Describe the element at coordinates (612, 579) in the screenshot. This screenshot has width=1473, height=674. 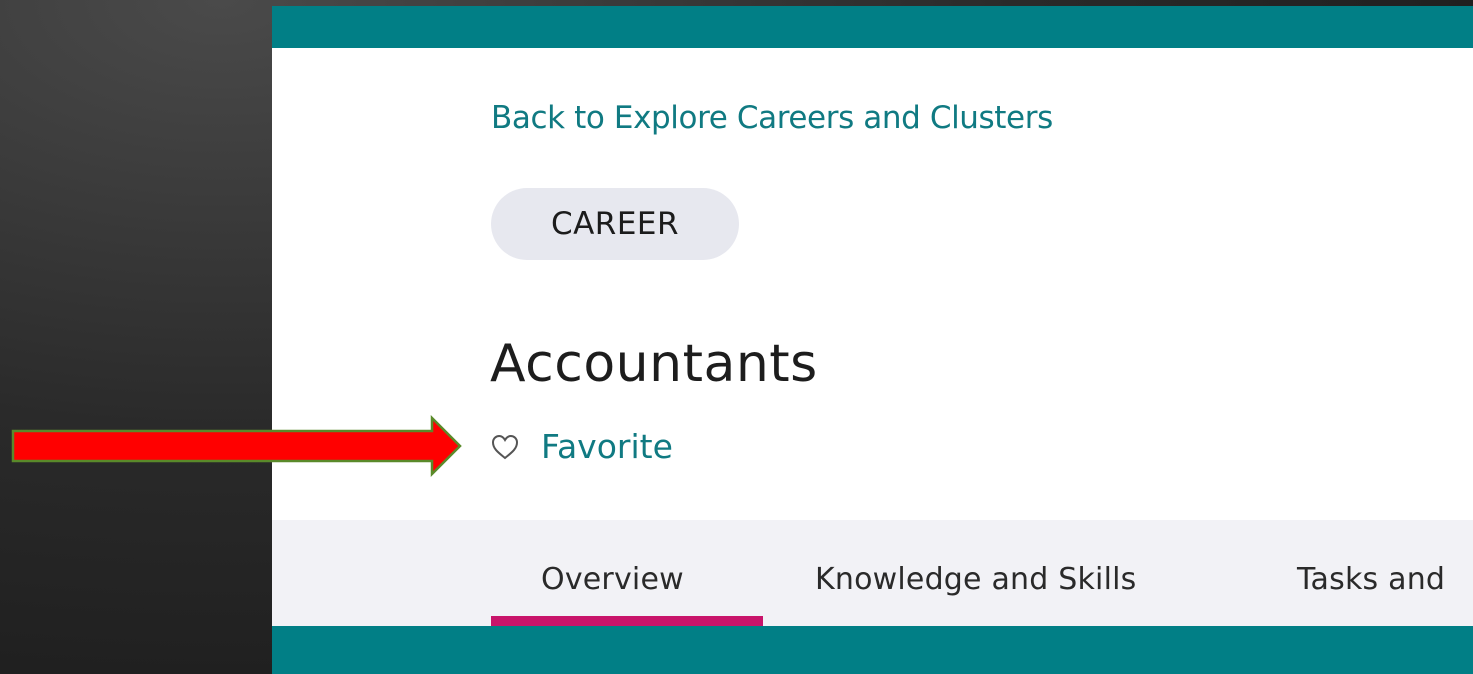
I see `tab-overview: Overview` at that location.